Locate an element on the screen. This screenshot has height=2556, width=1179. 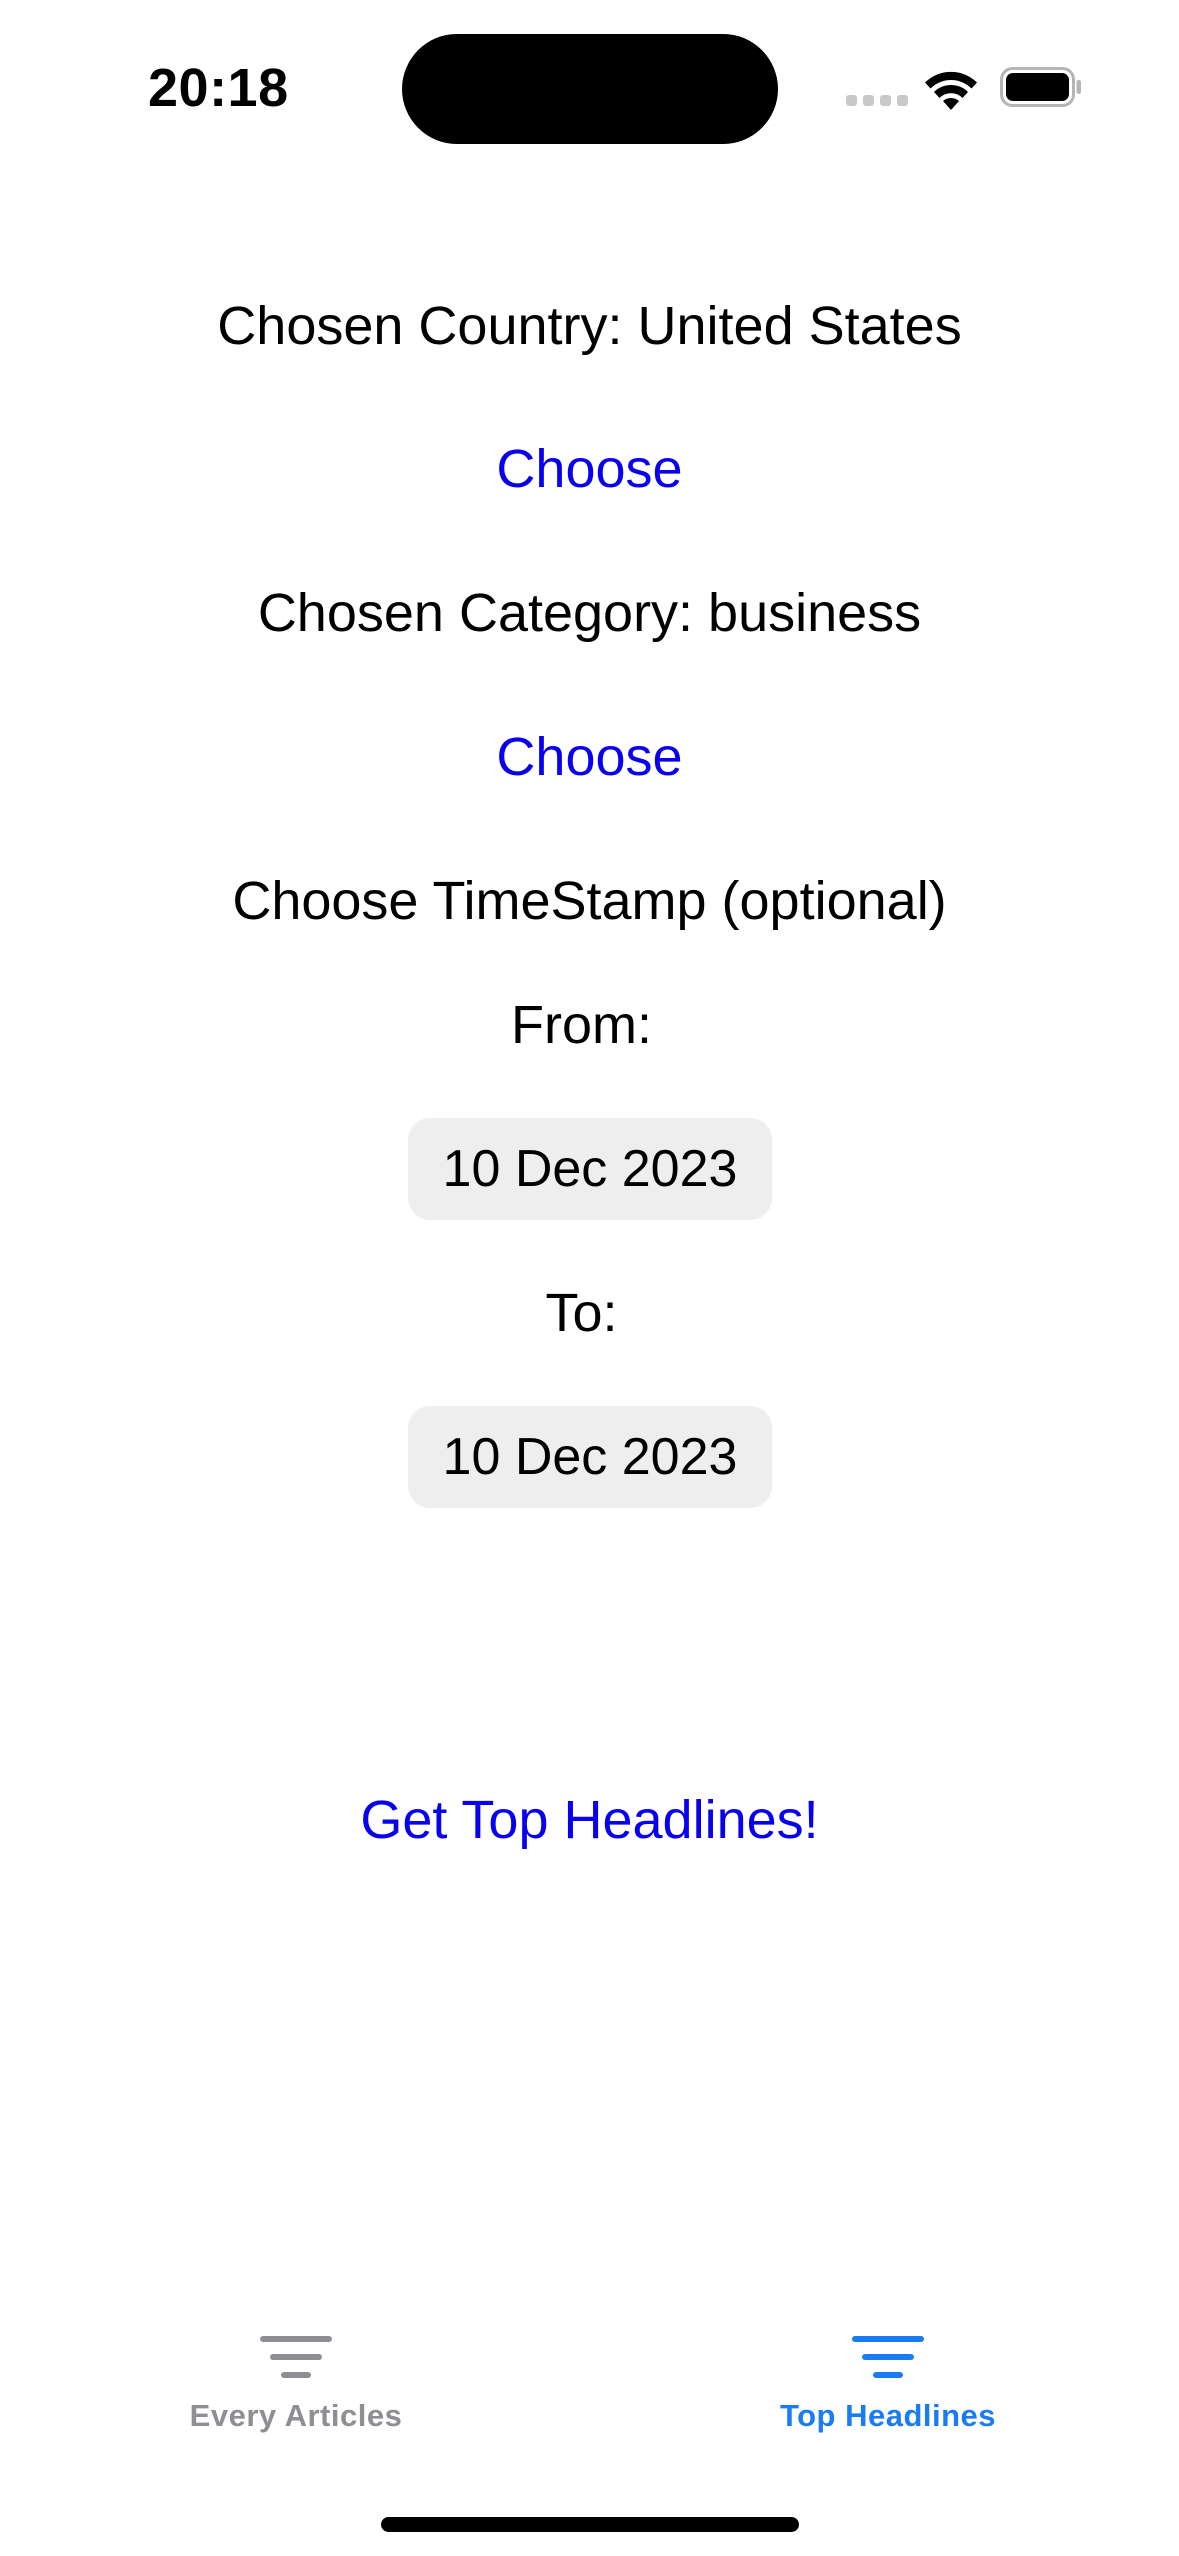
tab-top-headlines: Top Headlines is located at coordinates (888, 2394).